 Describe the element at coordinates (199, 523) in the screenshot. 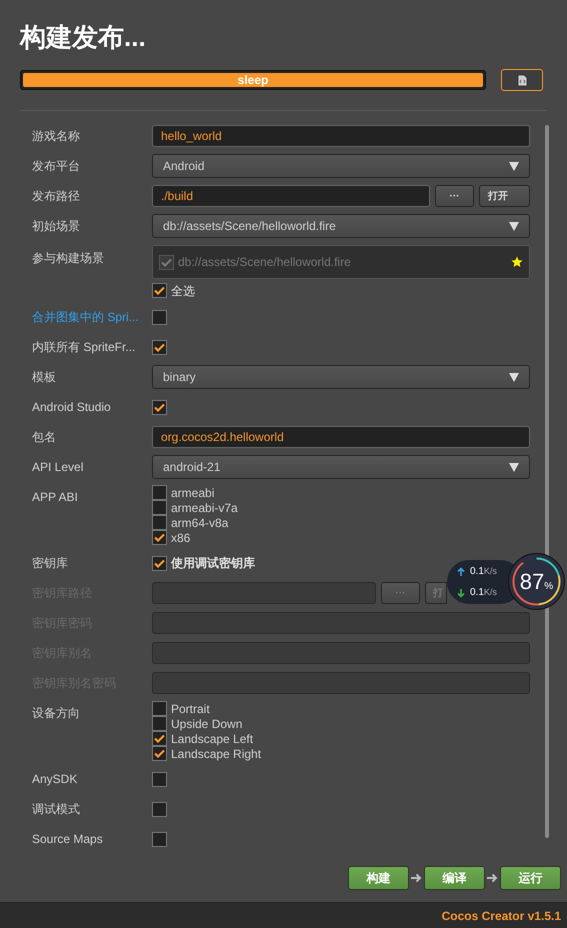

I see `checkbox-label: arm64-v8a` at that location.